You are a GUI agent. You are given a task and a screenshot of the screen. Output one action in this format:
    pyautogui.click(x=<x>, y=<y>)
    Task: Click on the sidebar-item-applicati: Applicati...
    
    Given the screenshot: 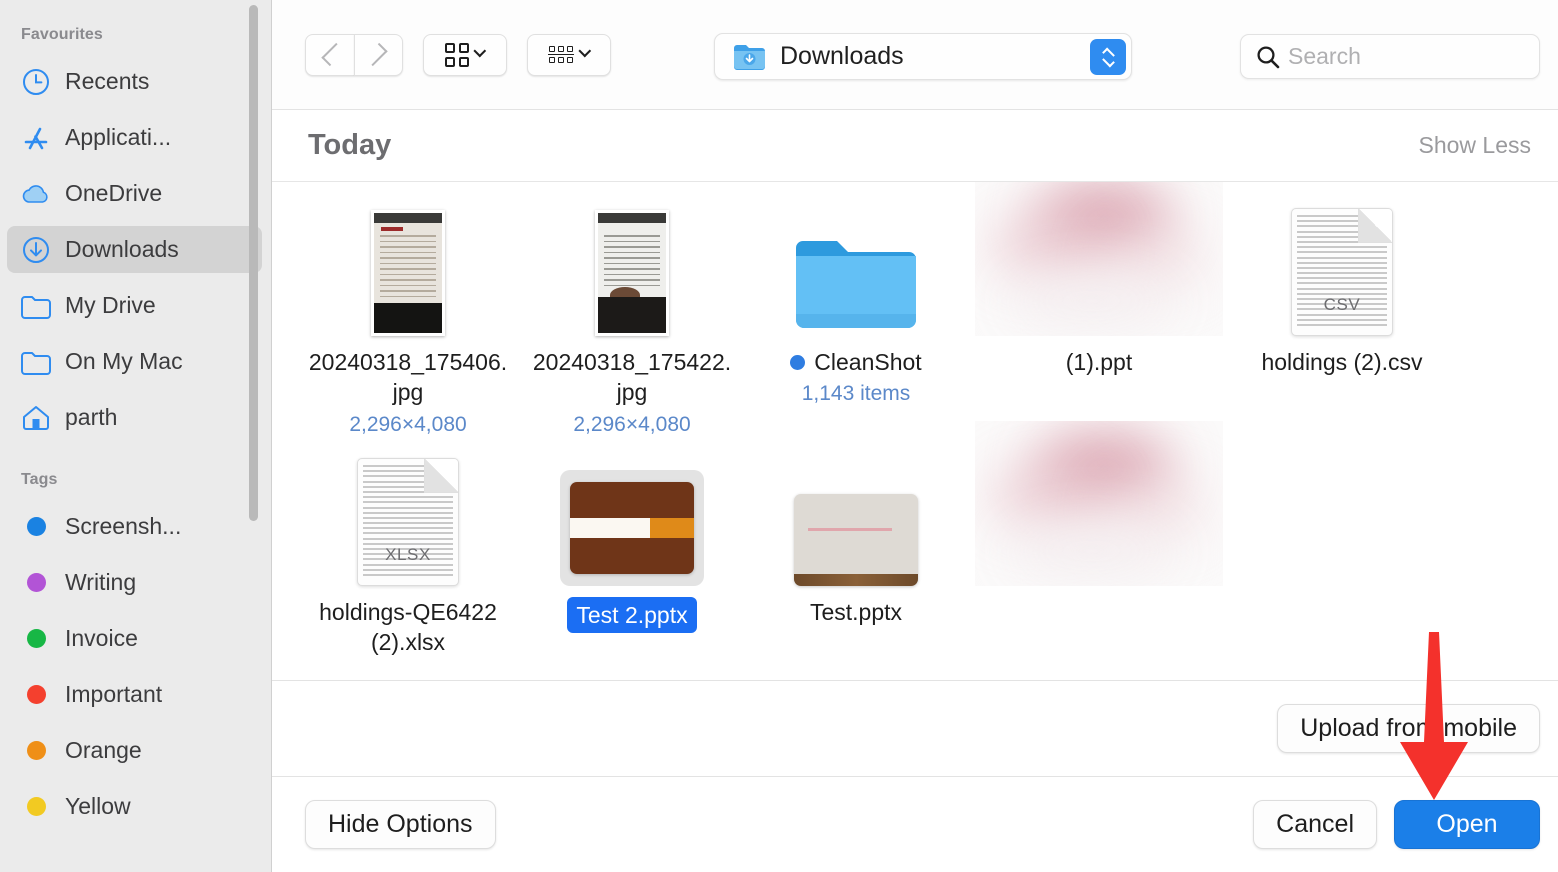 What is the action you would take?
    pyautogui.click(x=134, y=137)
    